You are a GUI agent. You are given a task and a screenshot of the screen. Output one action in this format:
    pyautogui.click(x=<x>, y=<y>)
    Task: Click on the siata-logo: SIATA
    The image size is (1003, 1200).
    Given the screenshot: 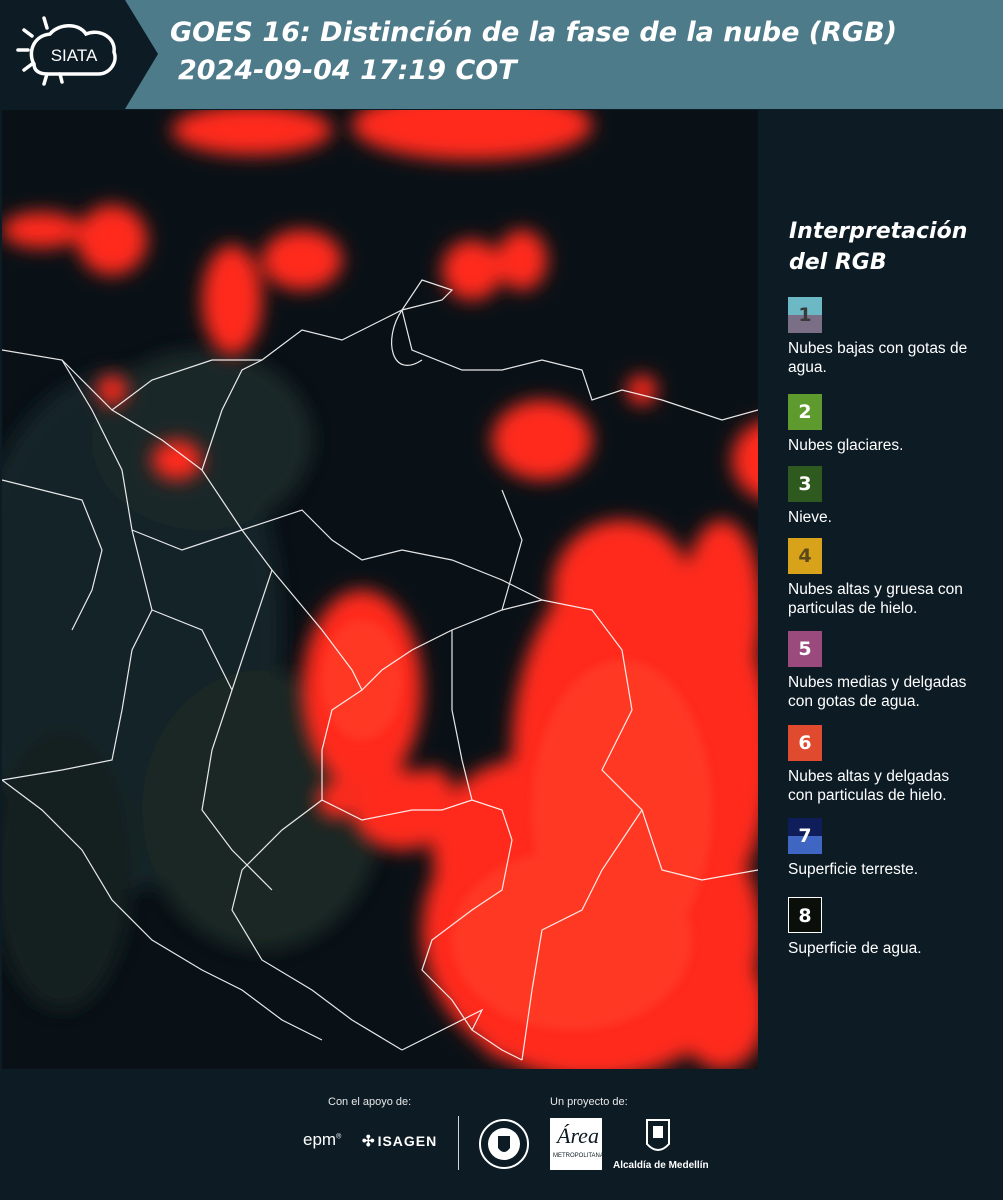 What is the action you would take?
    pyautogui.click(x=66, y=51)
    